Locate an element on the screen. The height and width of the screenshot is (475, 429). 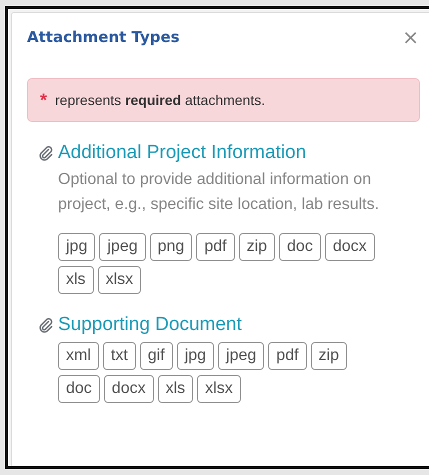
required-mark: * is located at coordinates (44, 100).